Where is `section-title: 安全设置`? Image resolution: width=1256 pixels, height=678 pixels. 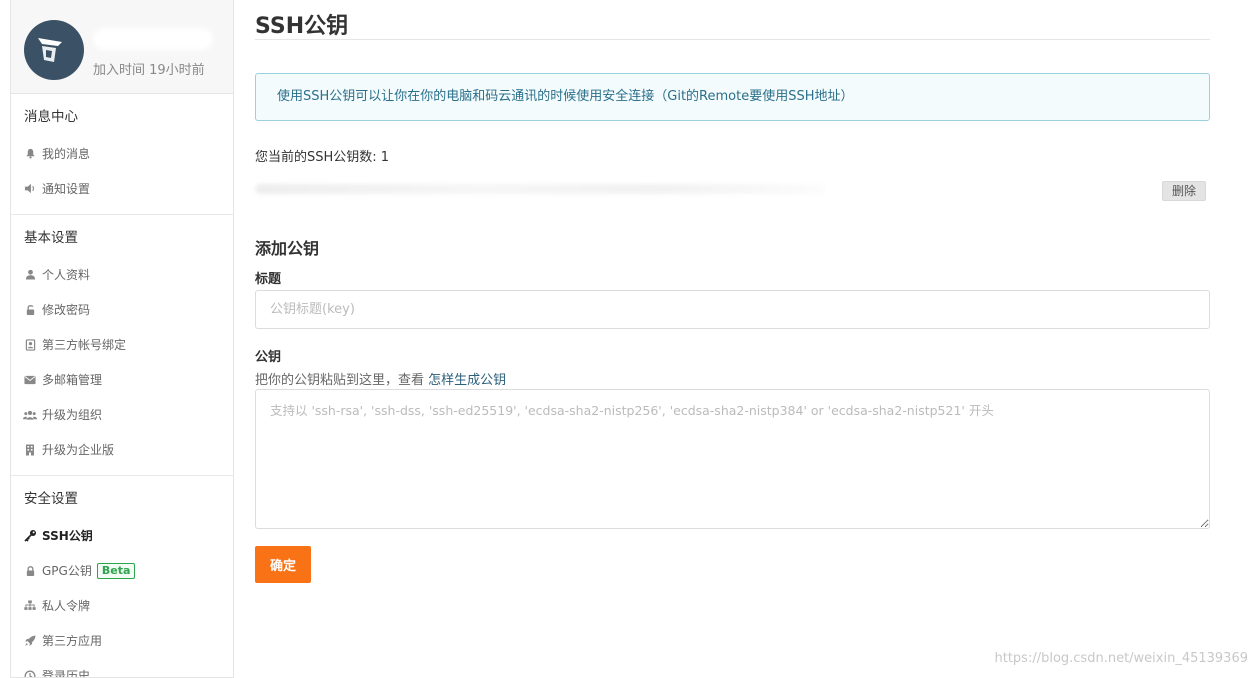
section-title: 安全设置 is located at coordinates (51, 499).